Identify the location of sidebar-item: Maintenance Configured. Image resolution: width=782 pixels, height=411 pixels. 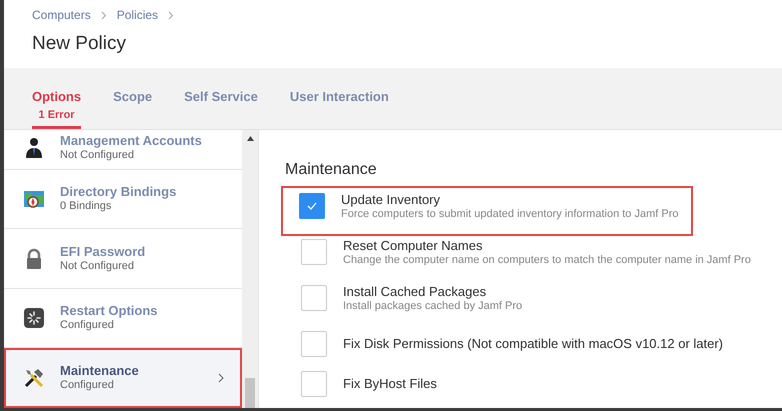
(123, 378).